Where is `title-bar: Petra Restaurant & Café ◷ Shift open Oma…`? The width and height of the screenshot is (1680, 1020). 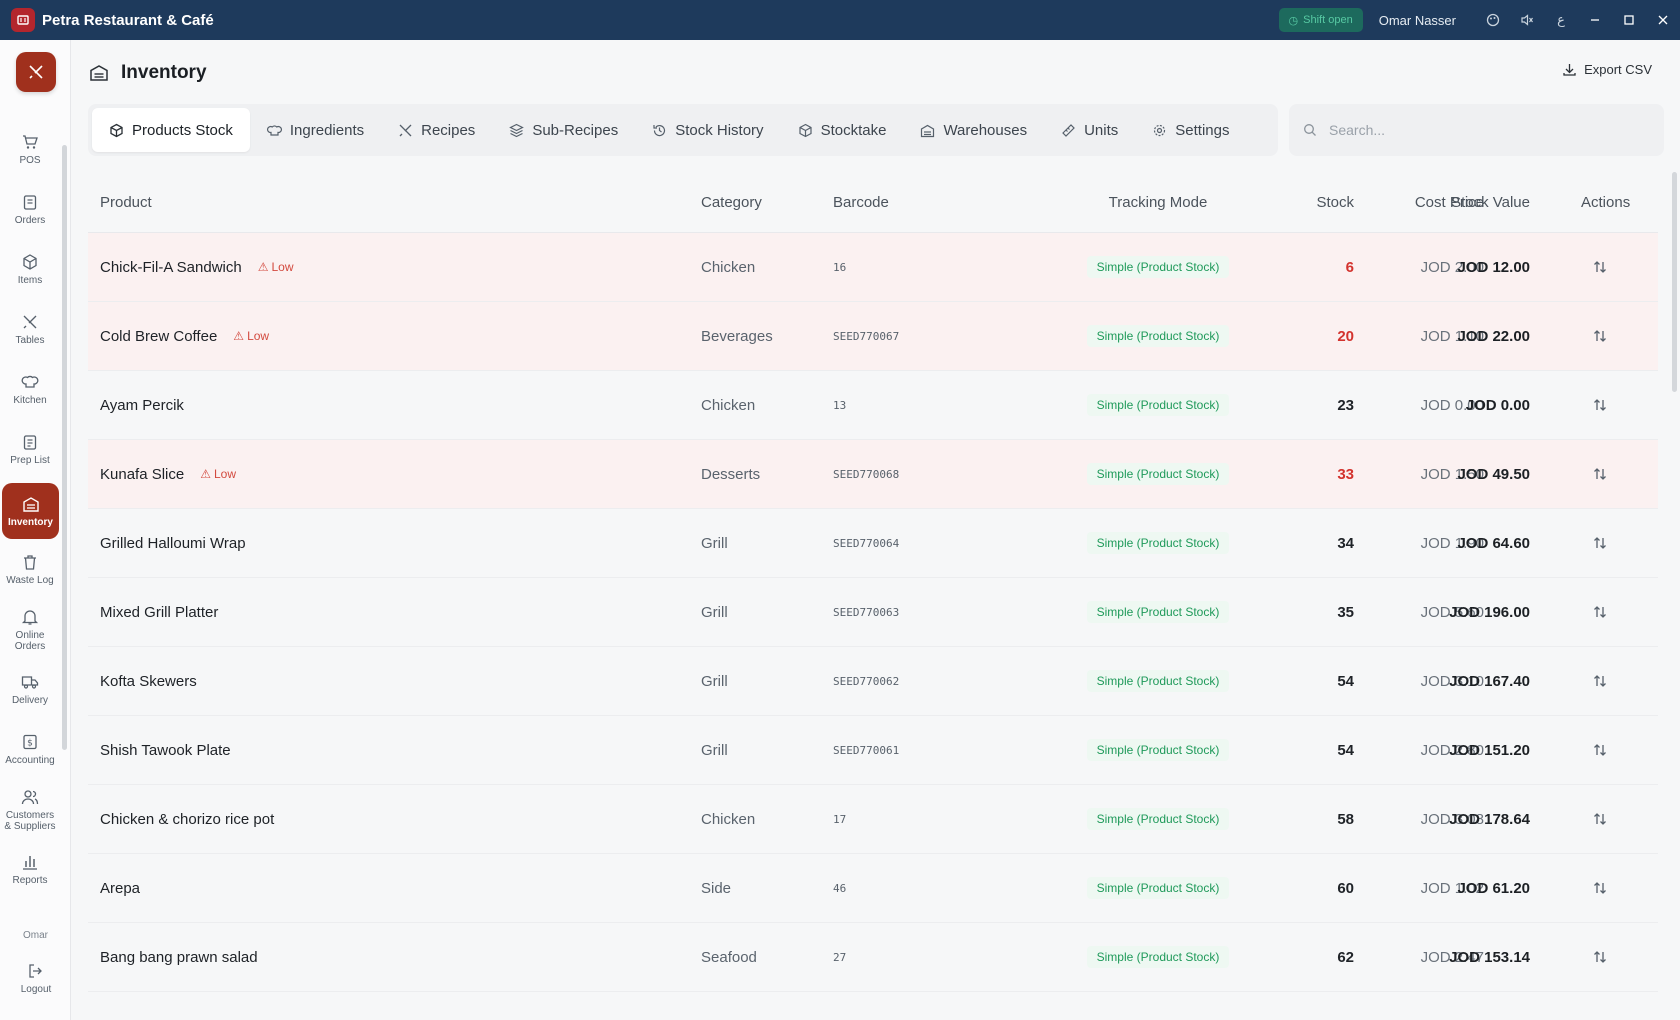 title-bar: Petra Restaurant & Café ◷ Shift open Oma… is located at coordinates (840, 20).